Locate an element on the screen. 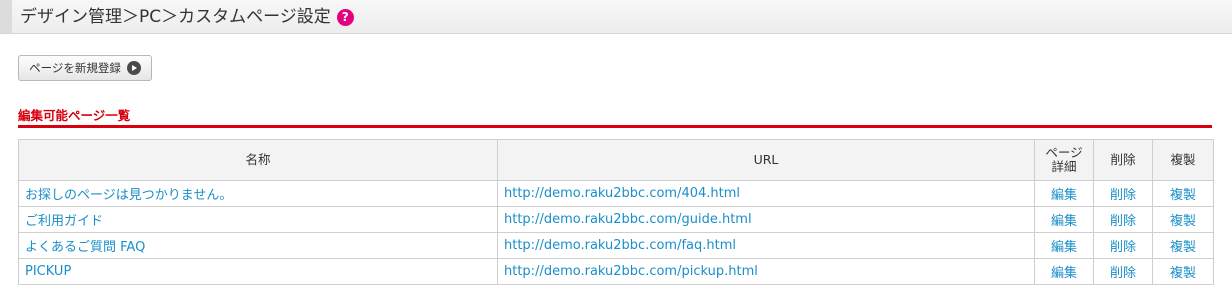  page-title-text: デザイン管理＞PC＞カスタムページ設定 is located at coordinates (175, 17).